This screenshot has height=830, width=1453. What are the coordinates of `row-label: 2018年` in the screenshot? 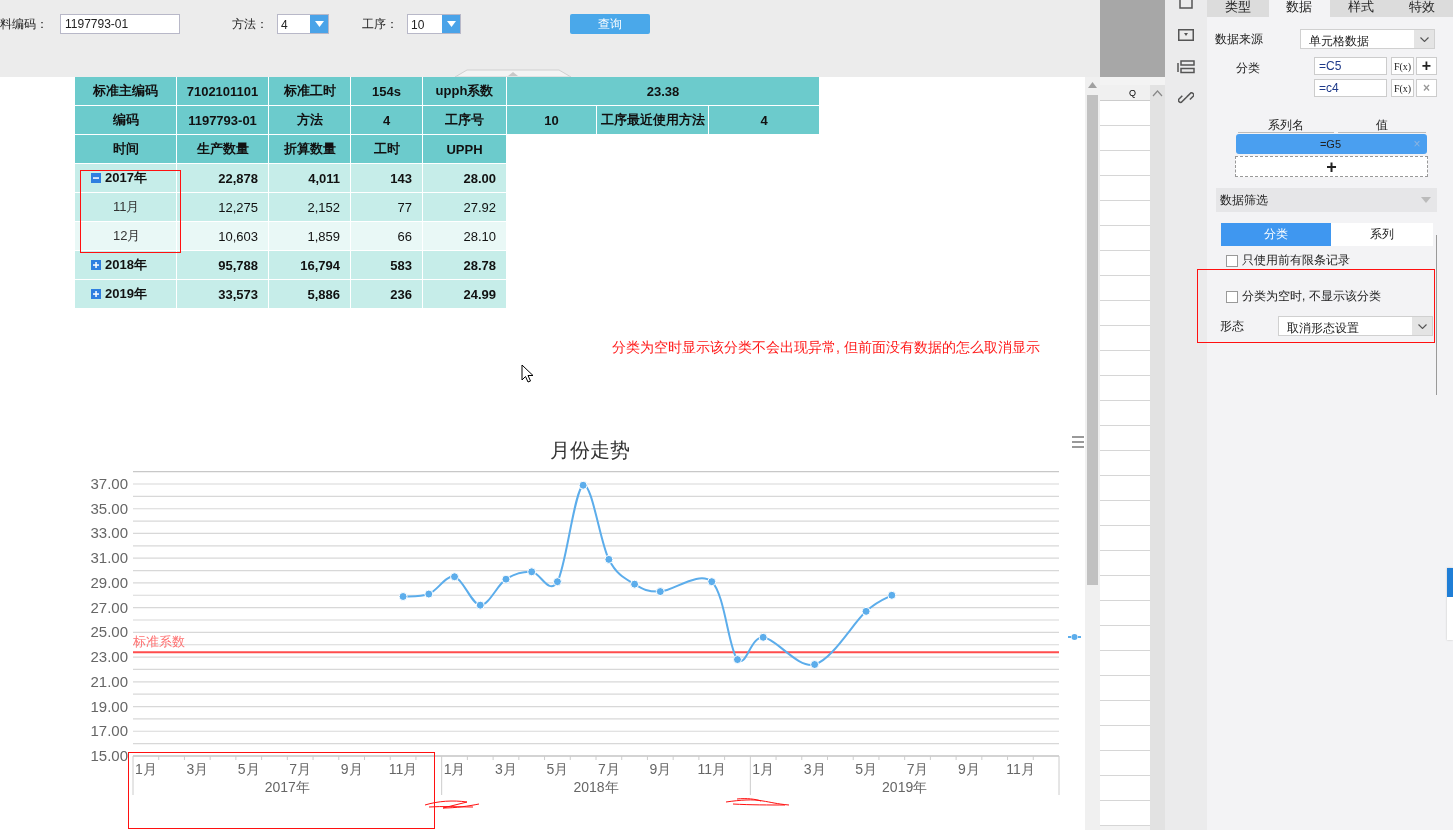 It's located at (126, 265).